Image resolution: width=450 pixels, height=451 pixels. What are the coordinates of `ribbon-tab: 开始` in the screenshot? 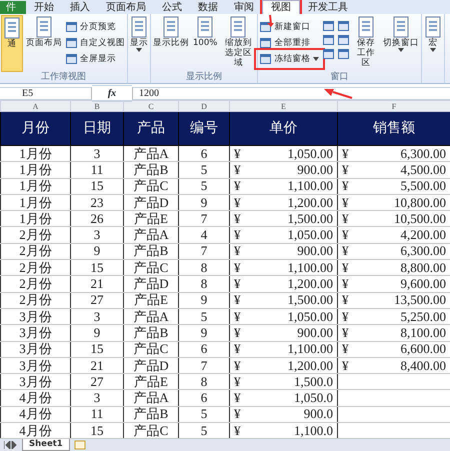 It's located at (44, 7).